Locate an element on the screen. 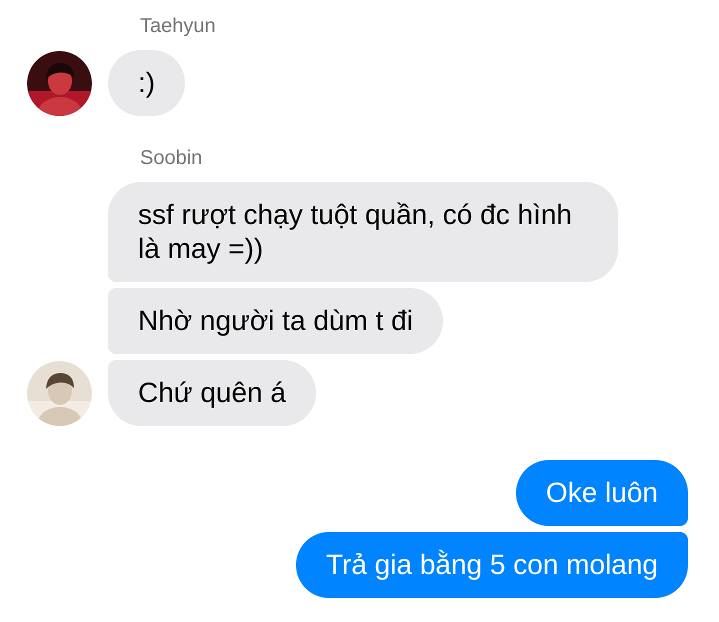 This screenshot has width=719, height=622. message-bubble: ssf rượt chạy tuột quần, có đc hình là may =)) is located at coordinates (363, 232).